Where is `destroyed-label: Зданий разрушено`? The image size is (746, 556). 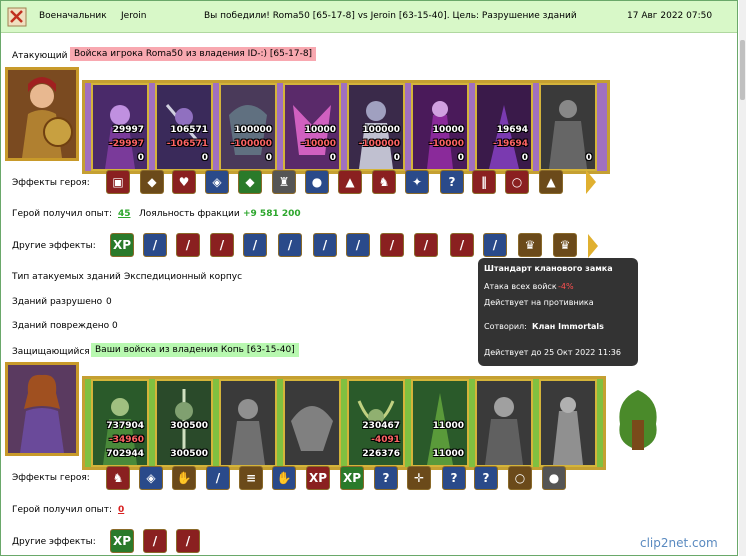 destroyed-label: Зданий разрушено is located at coordinates (57, 302).